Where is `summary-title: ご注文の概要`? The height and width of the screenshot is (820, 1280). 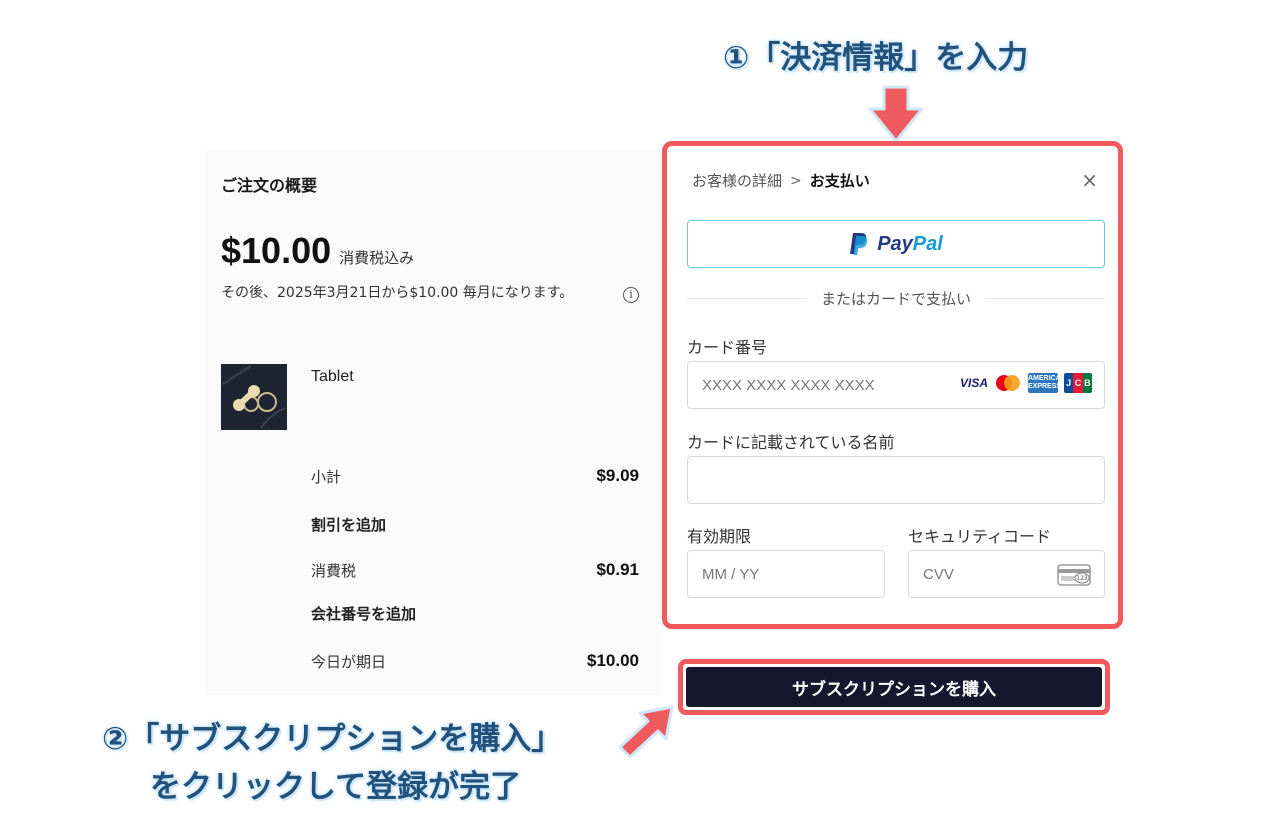 summary-title: ご注文の概要 is located at coordinates (269, 185).